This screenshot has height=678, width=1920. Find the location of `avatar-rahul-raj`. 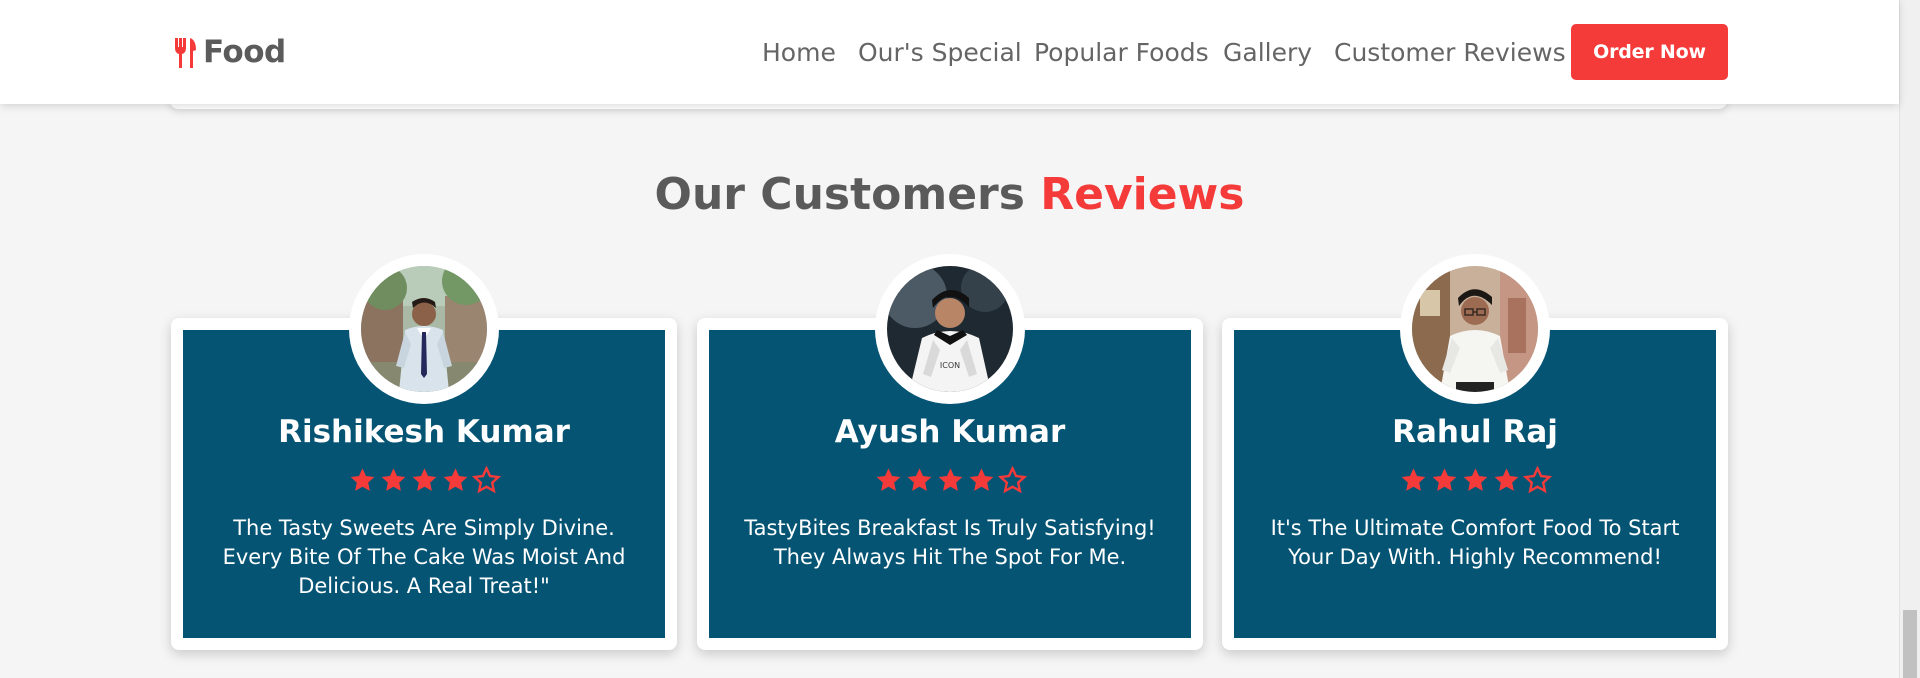

avatar-rahul-raj is located at coordinates (1475, 329).